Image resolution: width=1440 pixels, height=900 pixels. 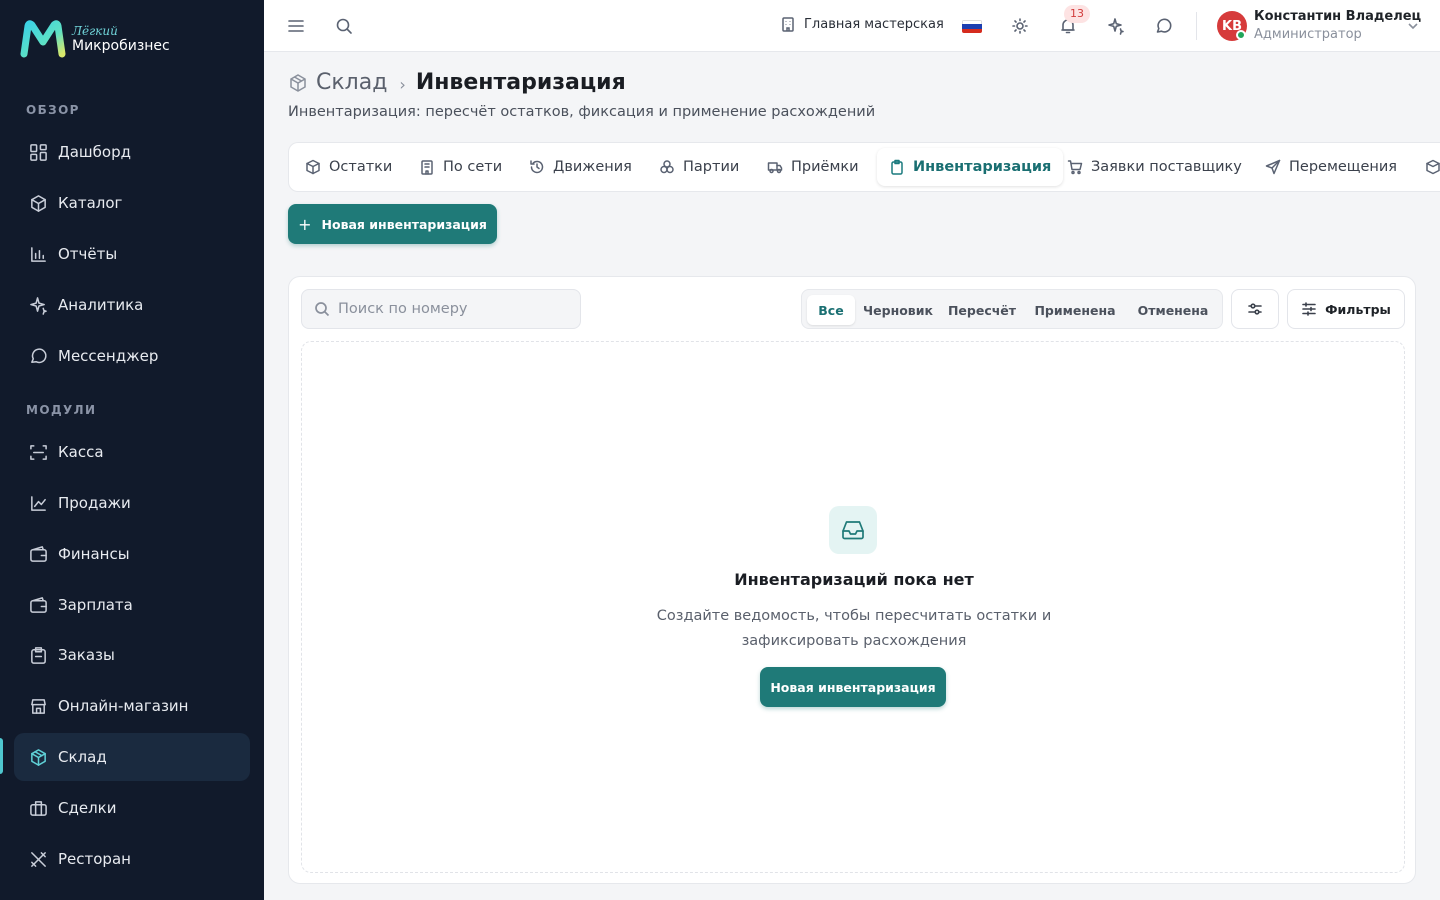 What do you see at coordinates (132, 152) in the screenshot?
I see `sidebar-item-dashboard: Дашборд` at bounding box center [132, 152].